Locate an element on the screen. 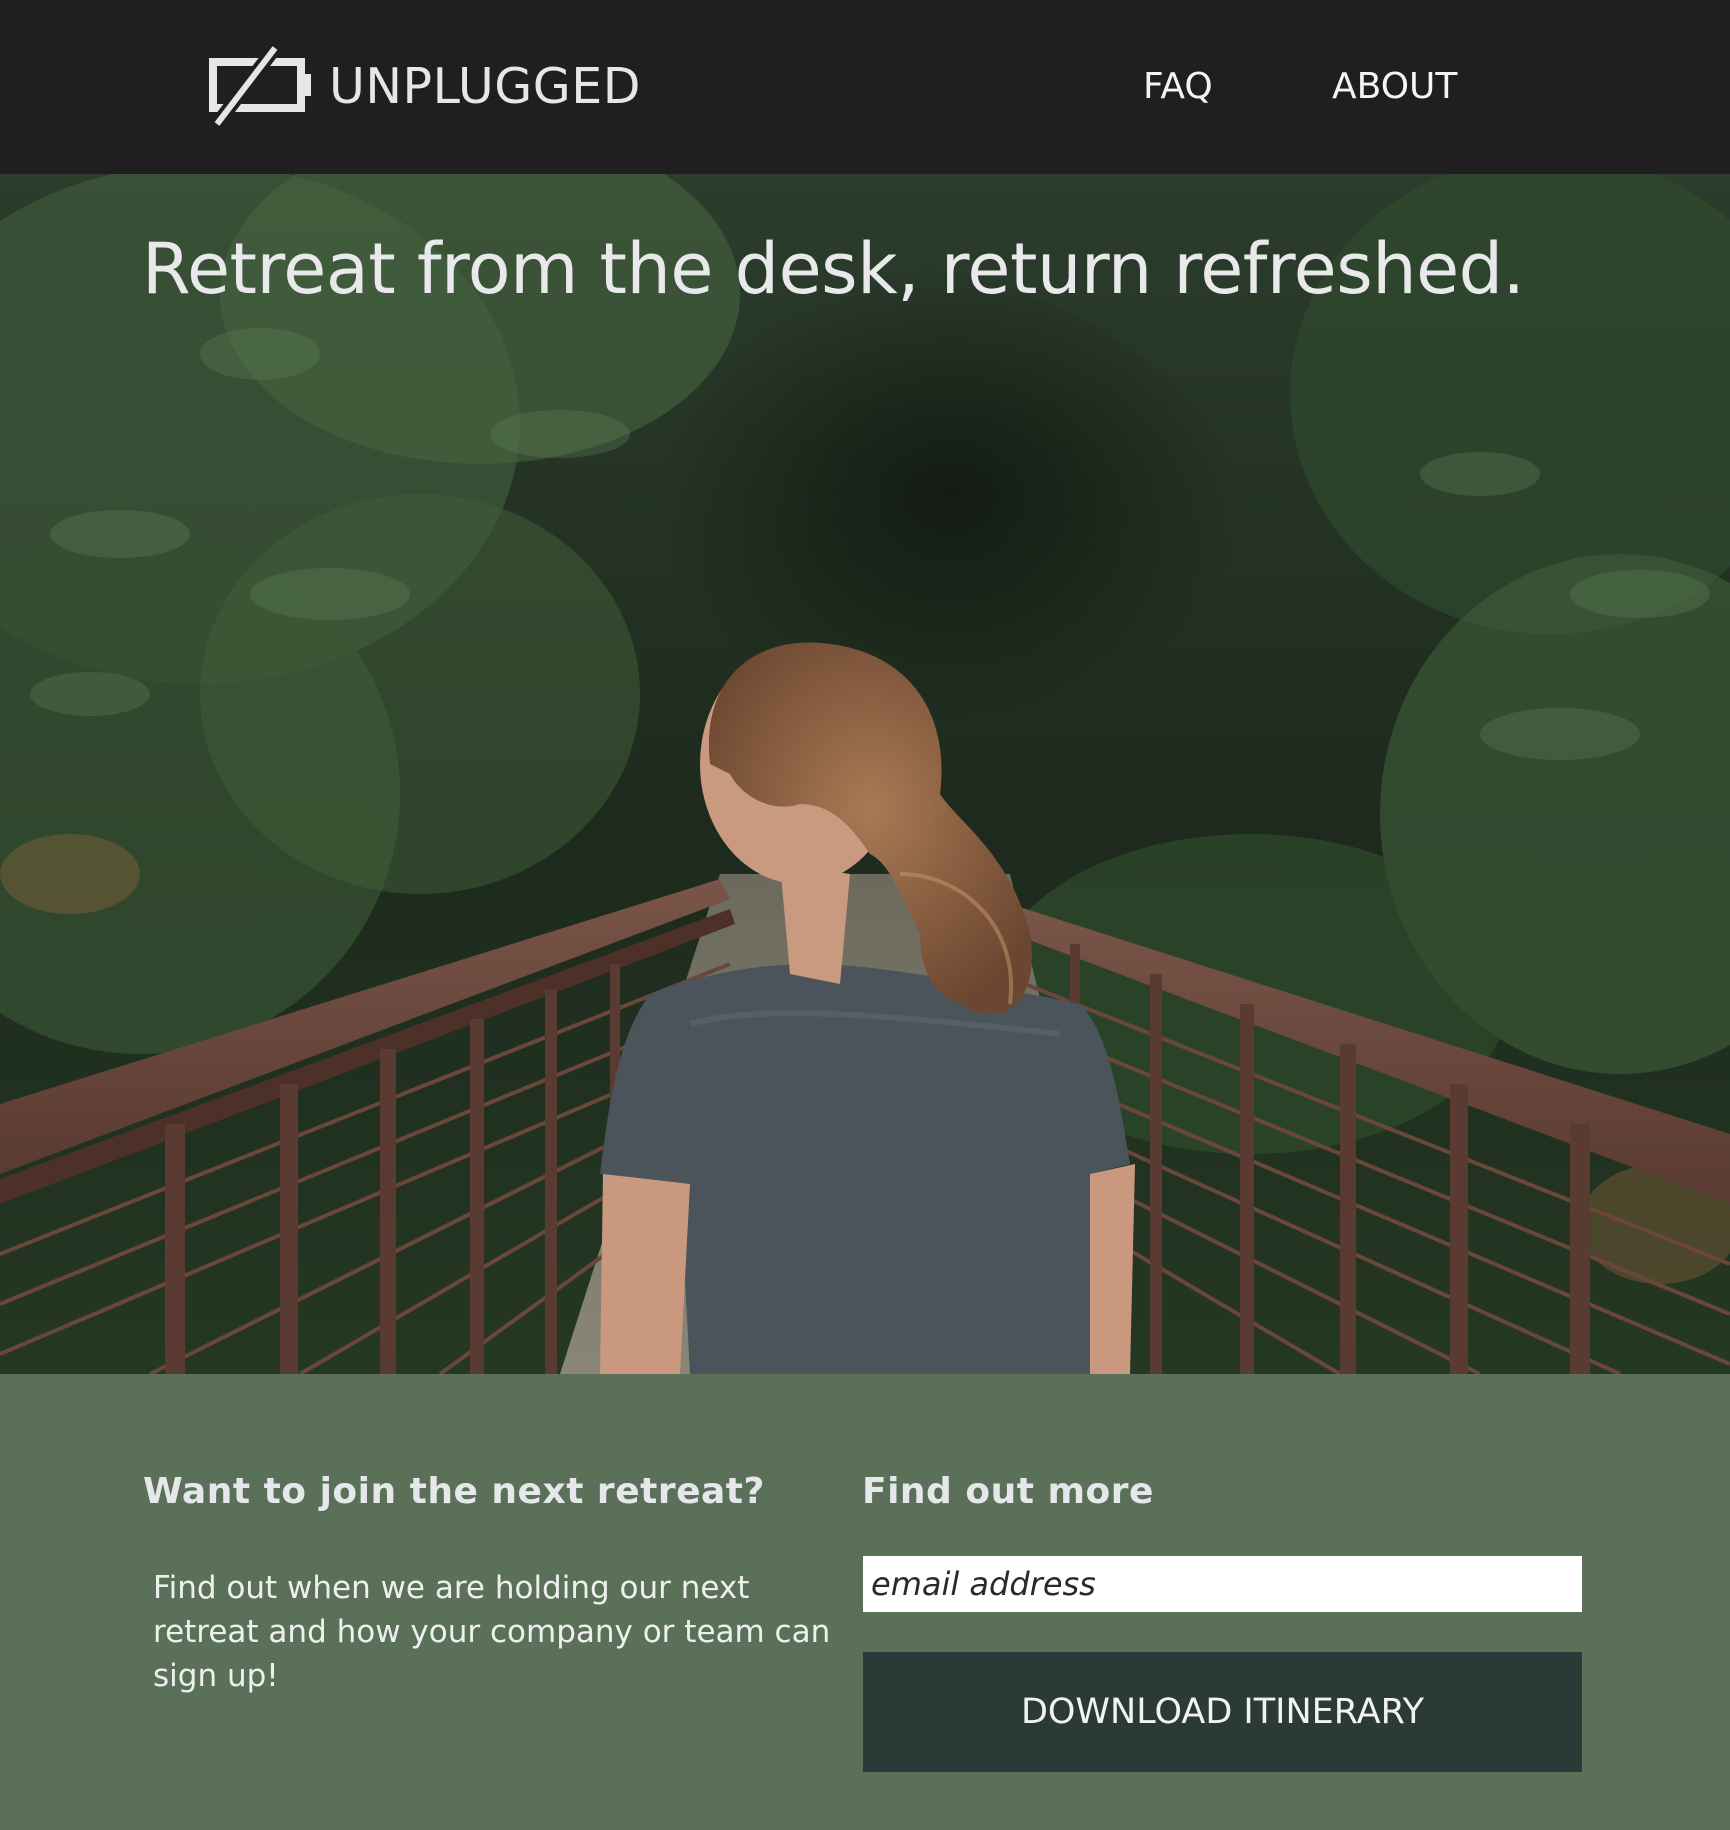 Image resolution: width=1730 pixels, height=1830 pixels. hero-title: Retreat from the desk, return refreshed. is located at coordinates (833, 269).